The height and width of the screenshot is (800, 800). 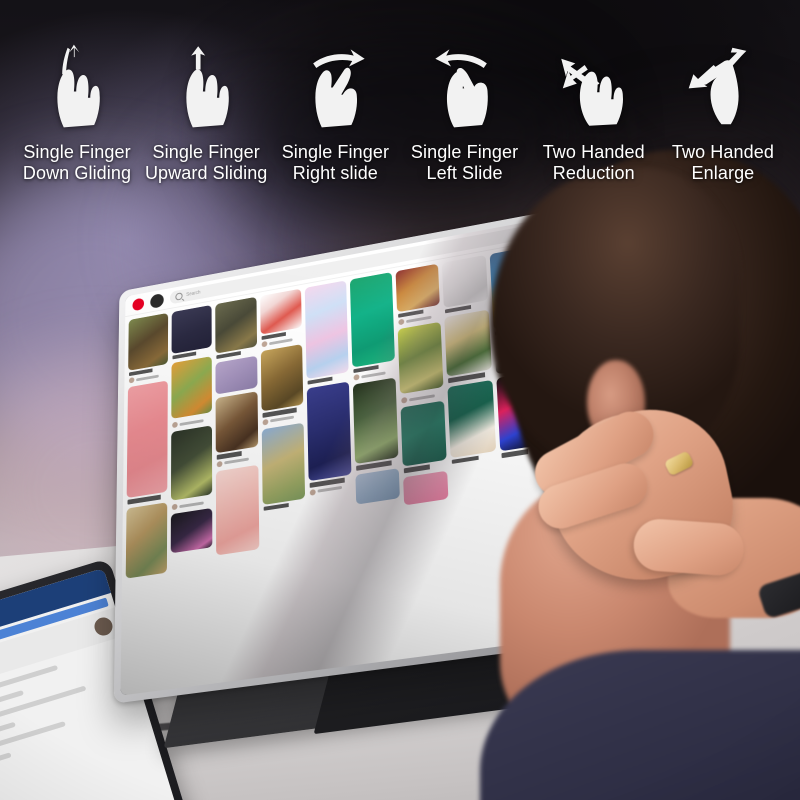 I want to click on single-finger-left-slide-icon, so click(x=465, y=85).